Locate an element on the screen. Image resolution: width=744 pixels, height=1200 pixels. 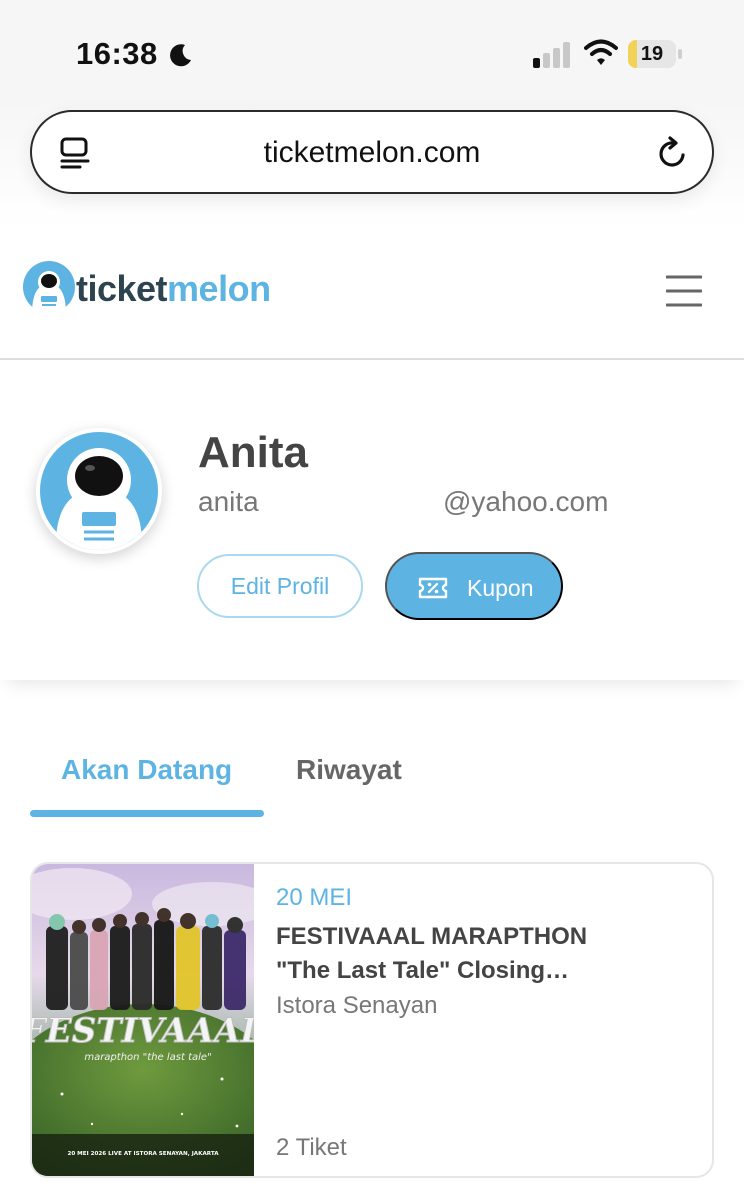
signal-icon is located at coordinates (551, 55).